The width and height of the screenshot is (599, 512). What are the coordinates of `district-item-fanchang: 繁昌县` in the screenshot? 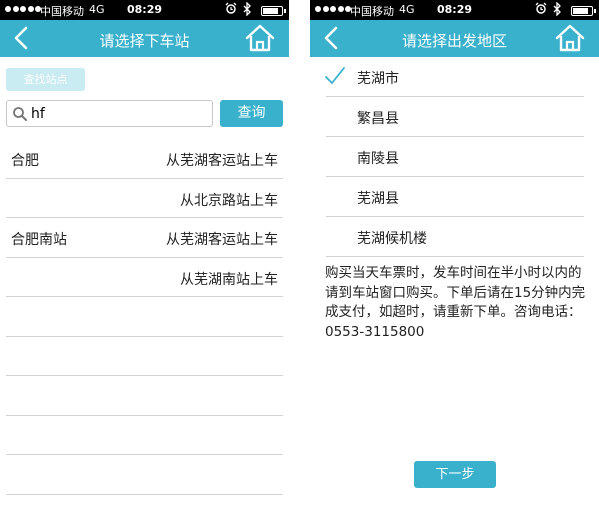 It's located at (454, 117).